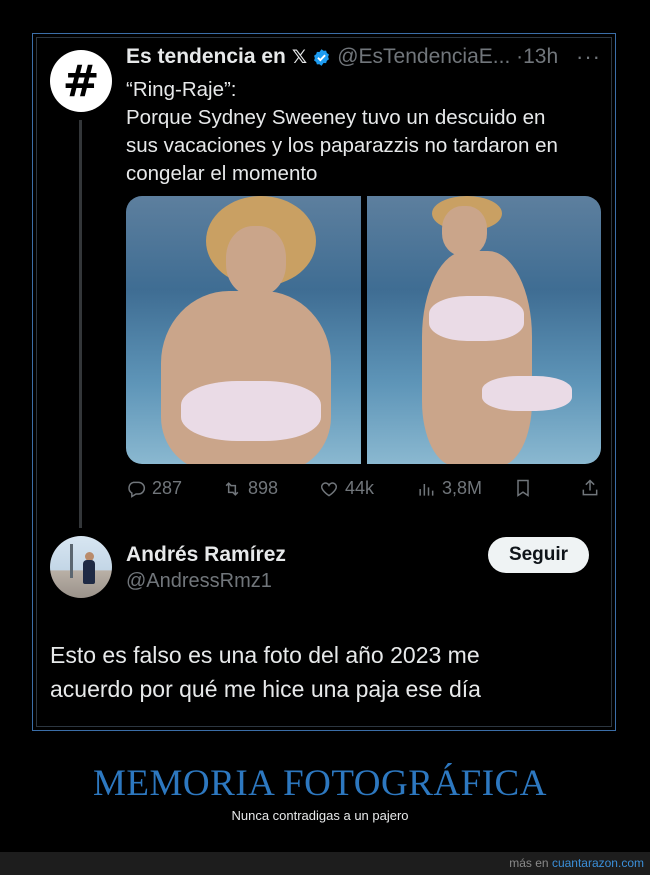  Describe the element at coordinates (426, 489) in the screenshot. I see `views-chart-icon` at that location.